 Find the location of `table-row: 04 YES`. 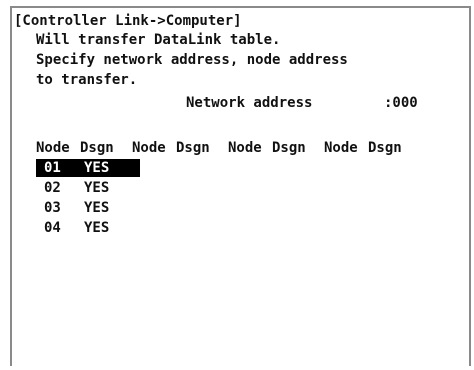

table-row: 04 YES is located at coordinates (88, 228).